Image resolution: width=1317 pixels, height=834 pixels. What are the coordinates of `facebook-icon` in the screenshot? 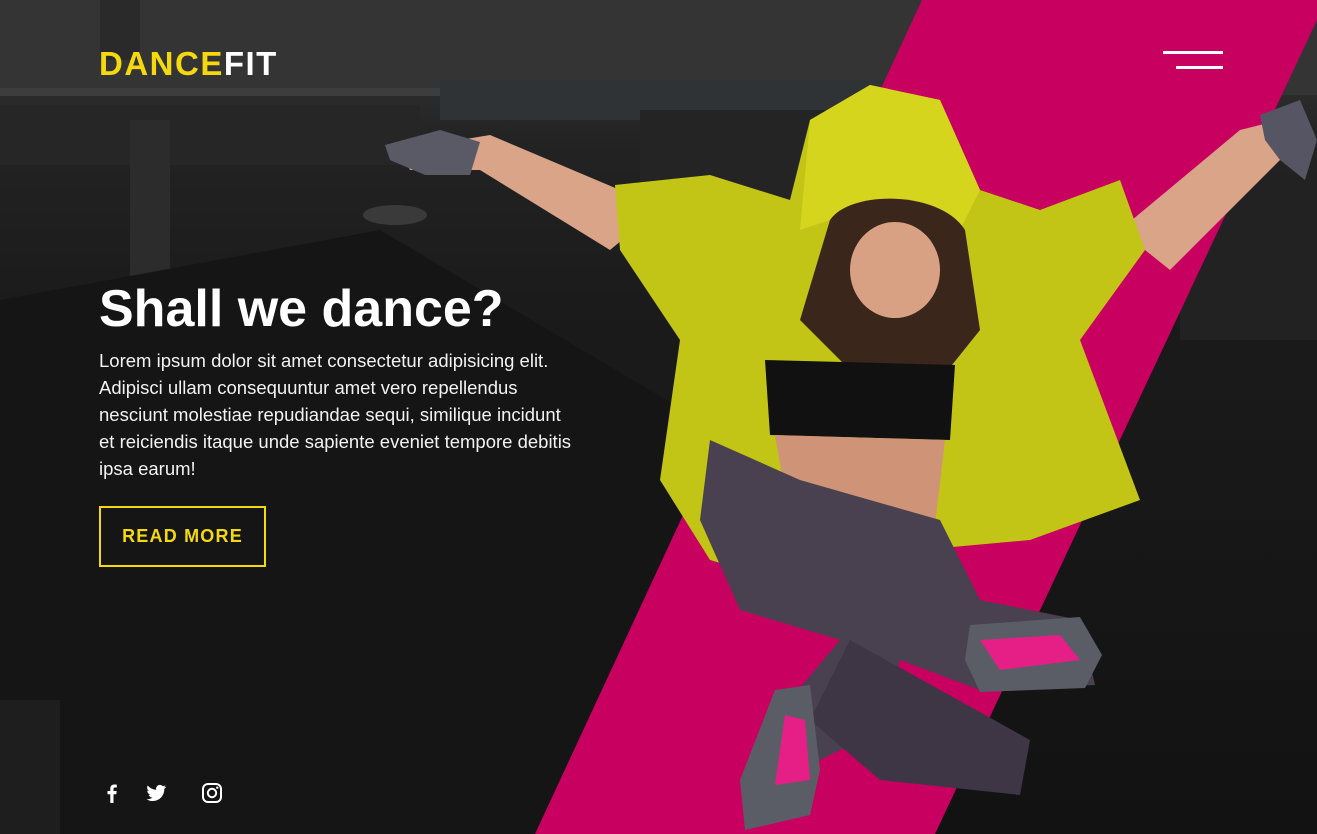 It's located at (112, 793).